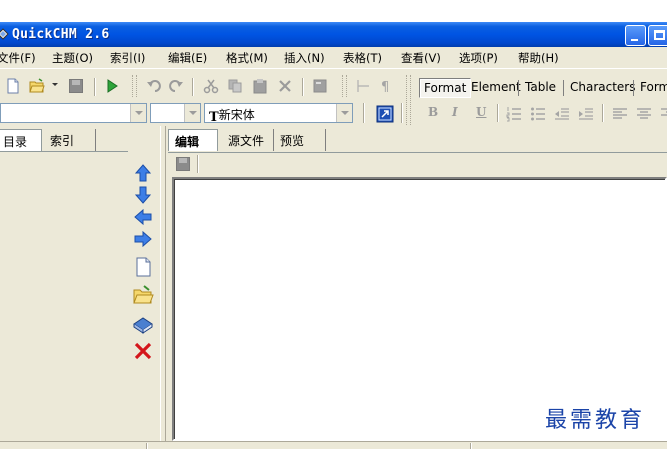 The image size is (667, 449). Describe the element at coordinates (514, 114) in the screenshot. I see `numbered-list-icon` at that location.